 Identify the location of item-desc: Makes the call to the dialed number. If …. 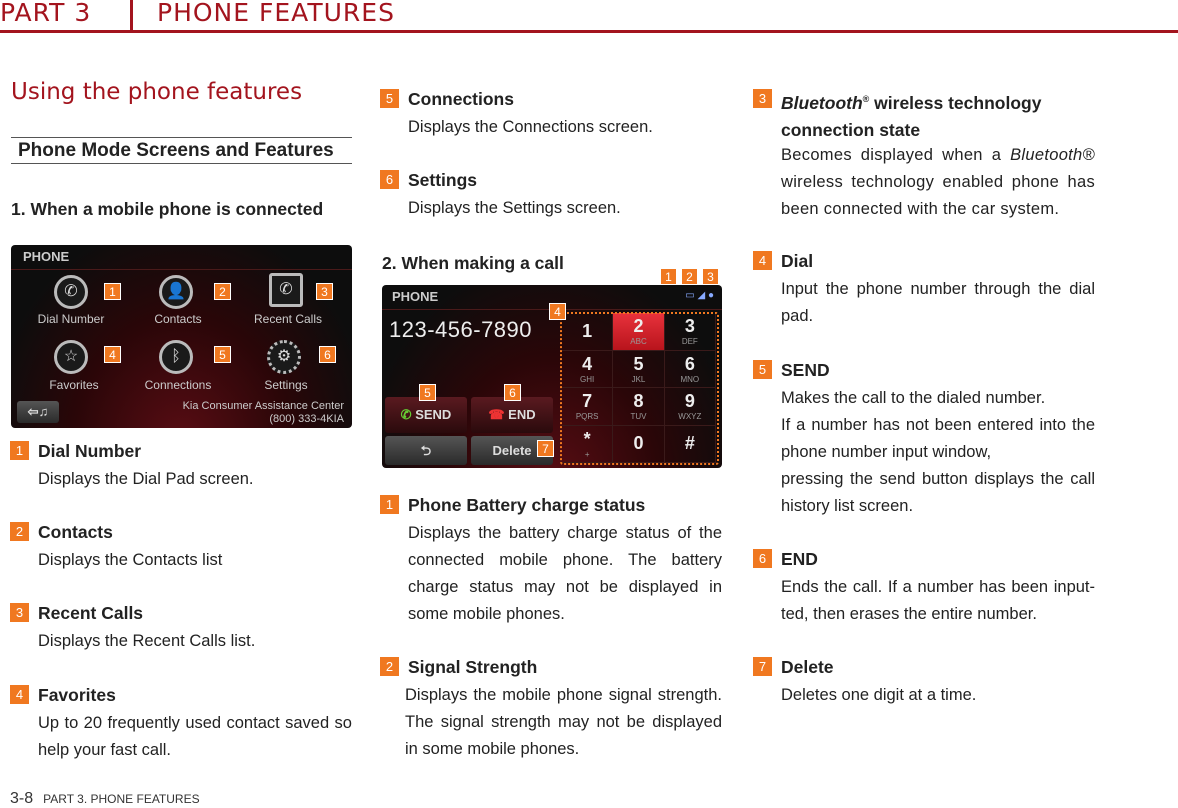
(938, 452).